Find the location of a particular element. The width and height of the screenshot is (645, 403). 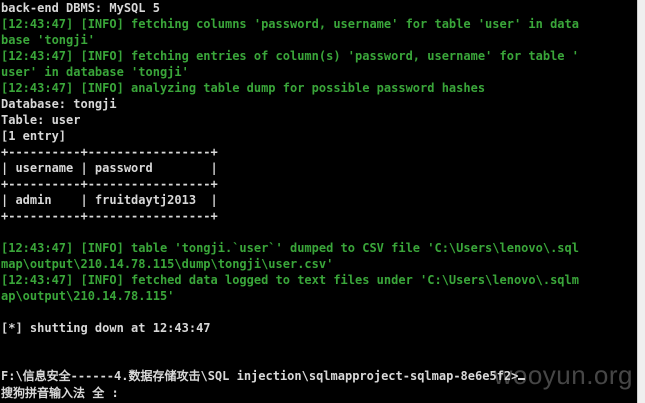

console-line: base 'tongji' is located at coordinates (48, 40).